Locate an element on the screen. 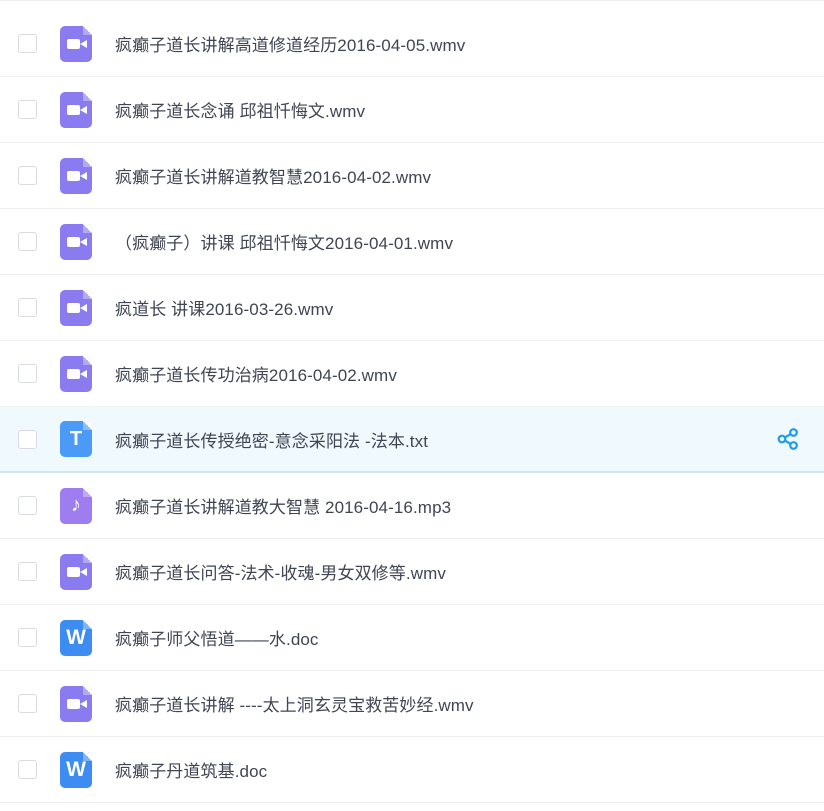 This screenshot has width=824, height=811. file-row: 疯癫子道长念诵 邱祖忏悔文.wmv is located at coordinates (412, 110).